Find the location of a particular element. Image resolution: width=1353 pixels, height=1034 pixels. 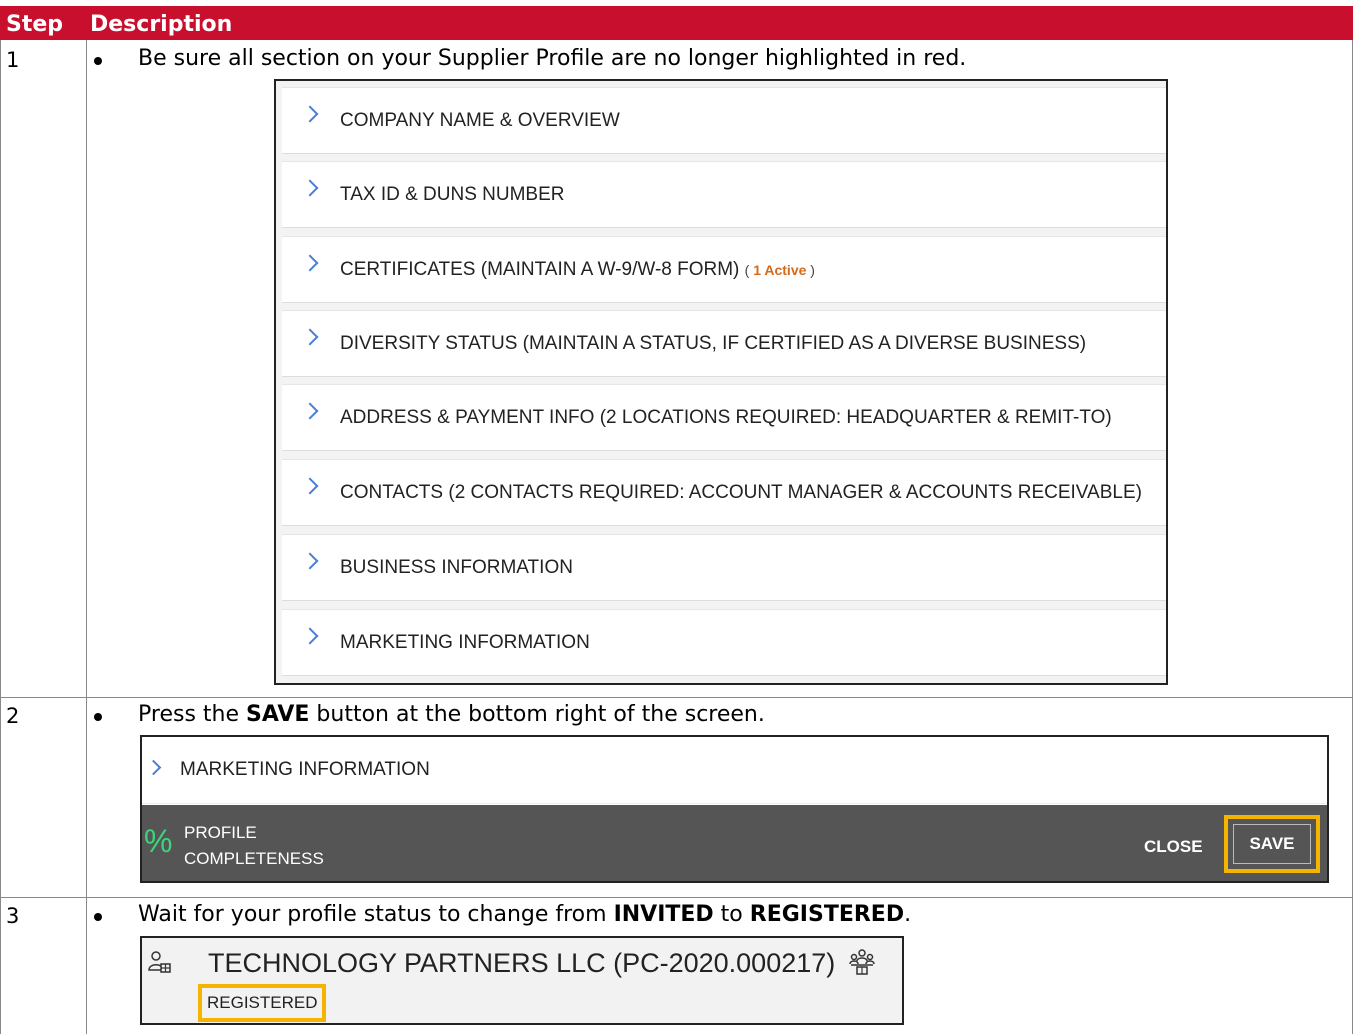

percent-icon: % is located at coordinates (158, 841).